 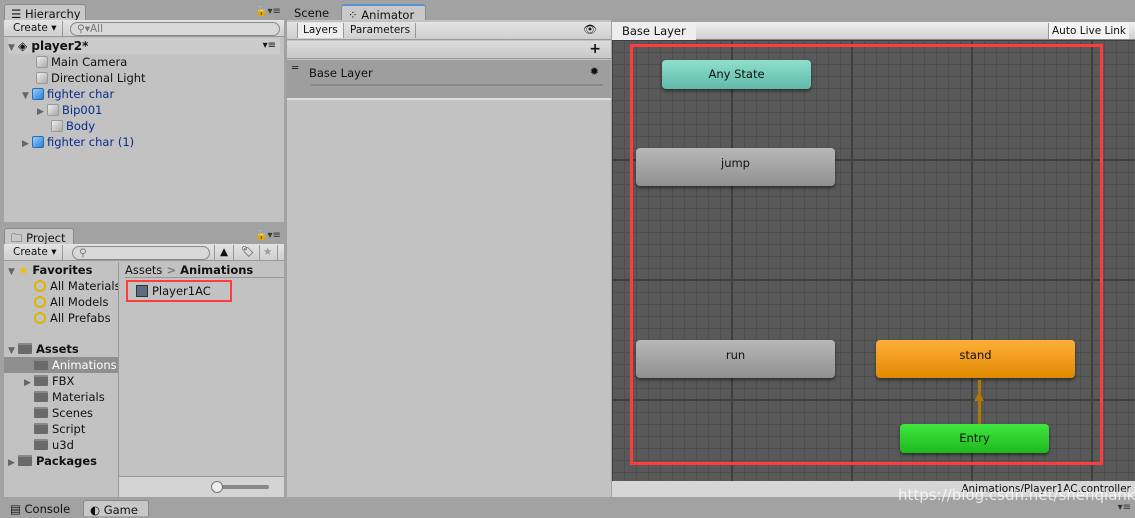 I want to click on list-item: u3d, so click(x=54, y=445).